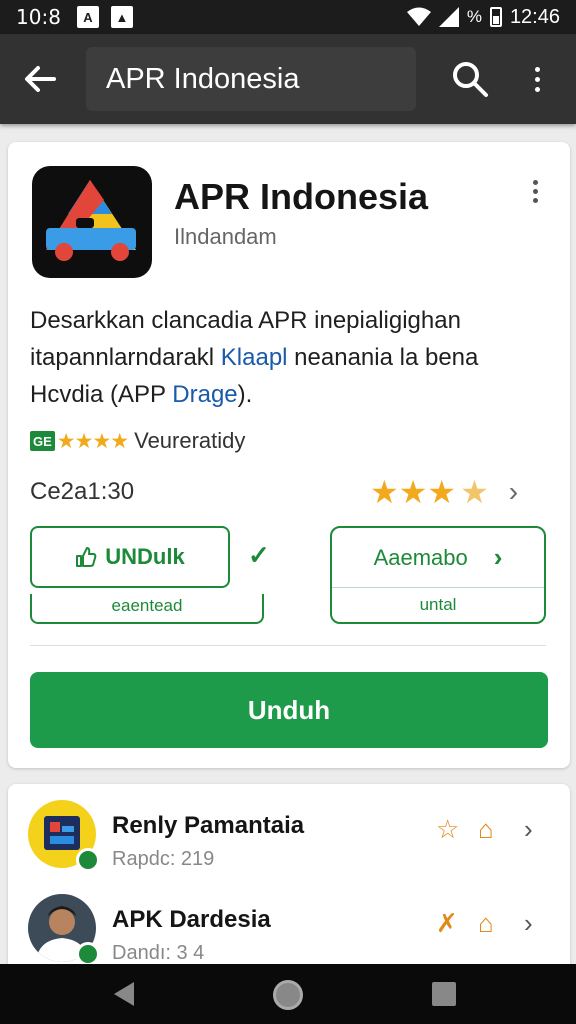 Image resolution: width=576 pixels, height=1024 pixels. What do you see at coordinates (413, 492) in the screenshot?
I see `star-icon: ★★★` at bounding box center [413, 492].